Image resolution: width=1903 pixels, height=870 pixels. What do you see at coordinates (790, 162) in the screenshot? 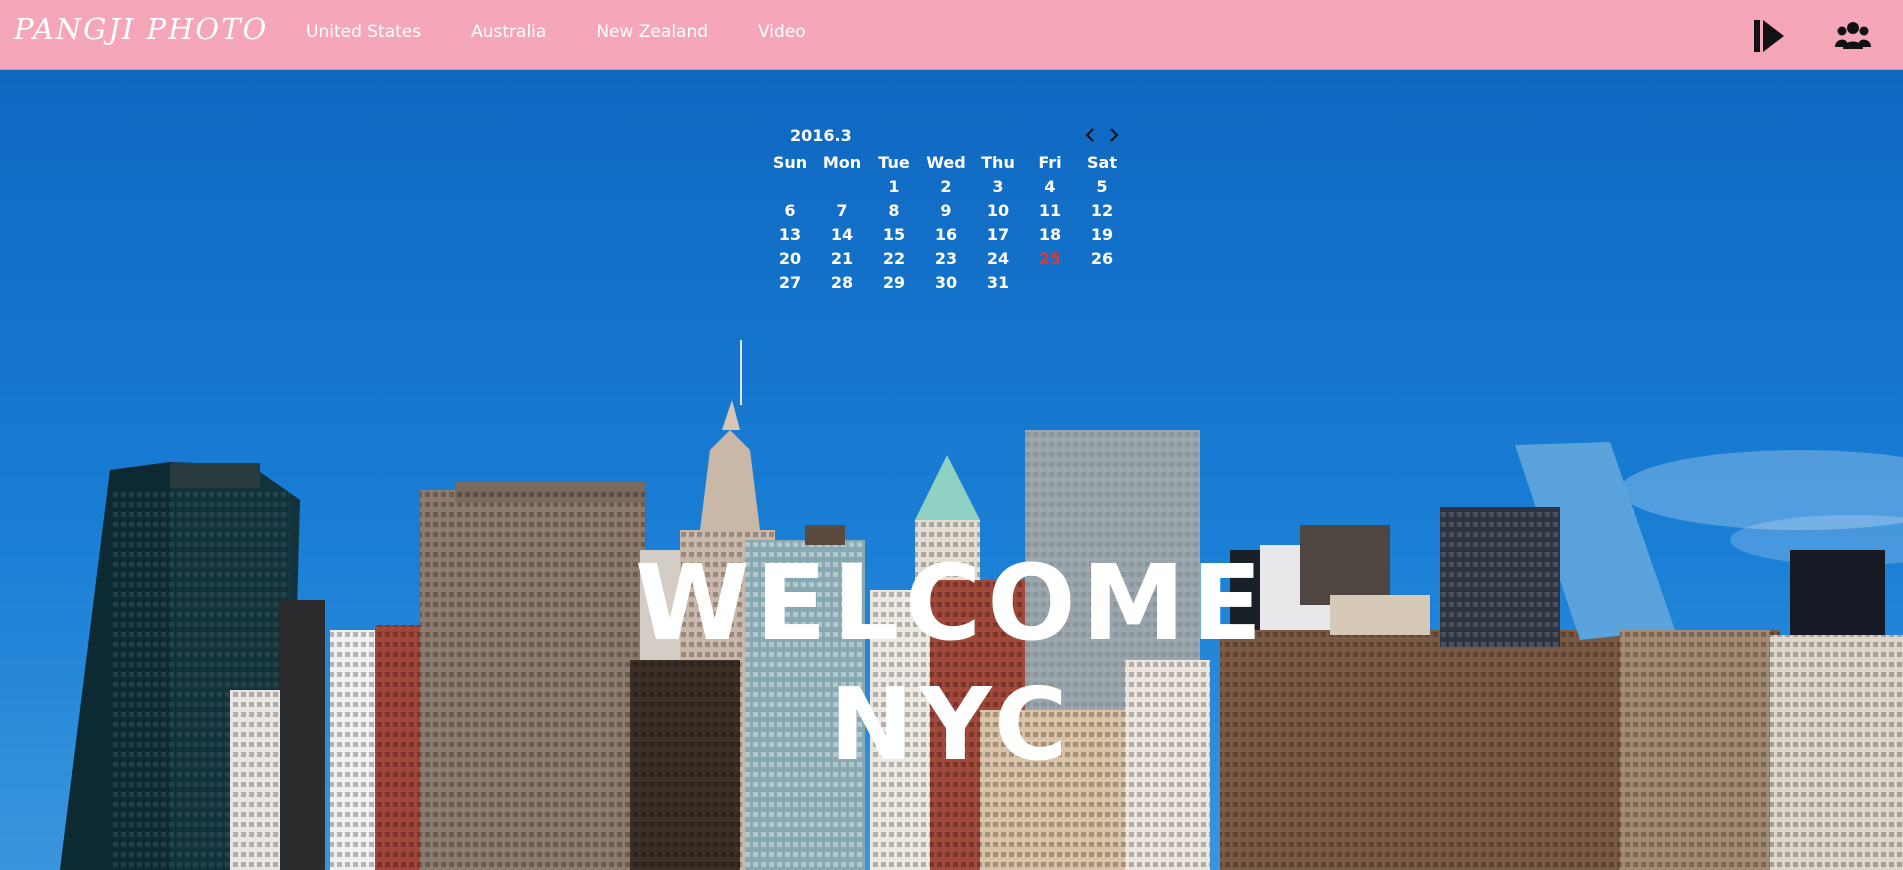
I see `weekday-label: Sun` at bounding box center [790, 162].